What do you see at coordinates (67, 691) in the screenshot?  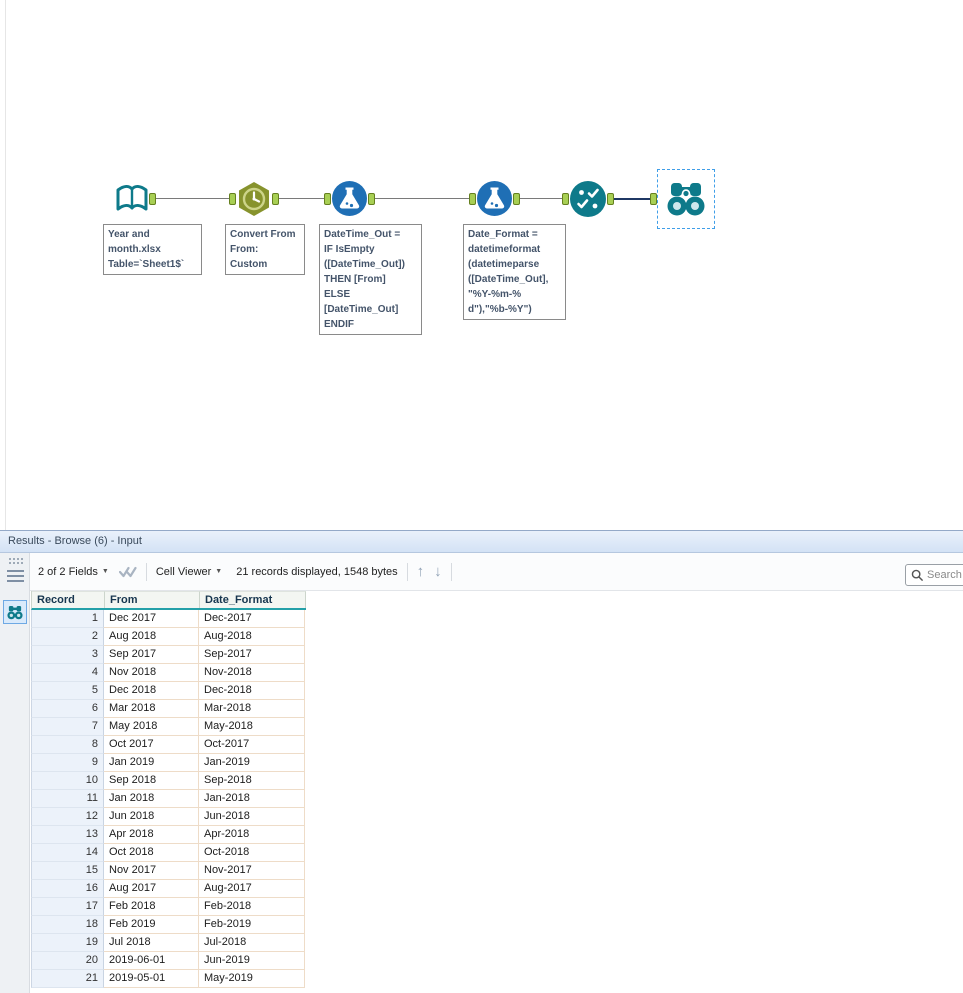 I see `record-number-cell: 5` at bounding box center [67, 691].